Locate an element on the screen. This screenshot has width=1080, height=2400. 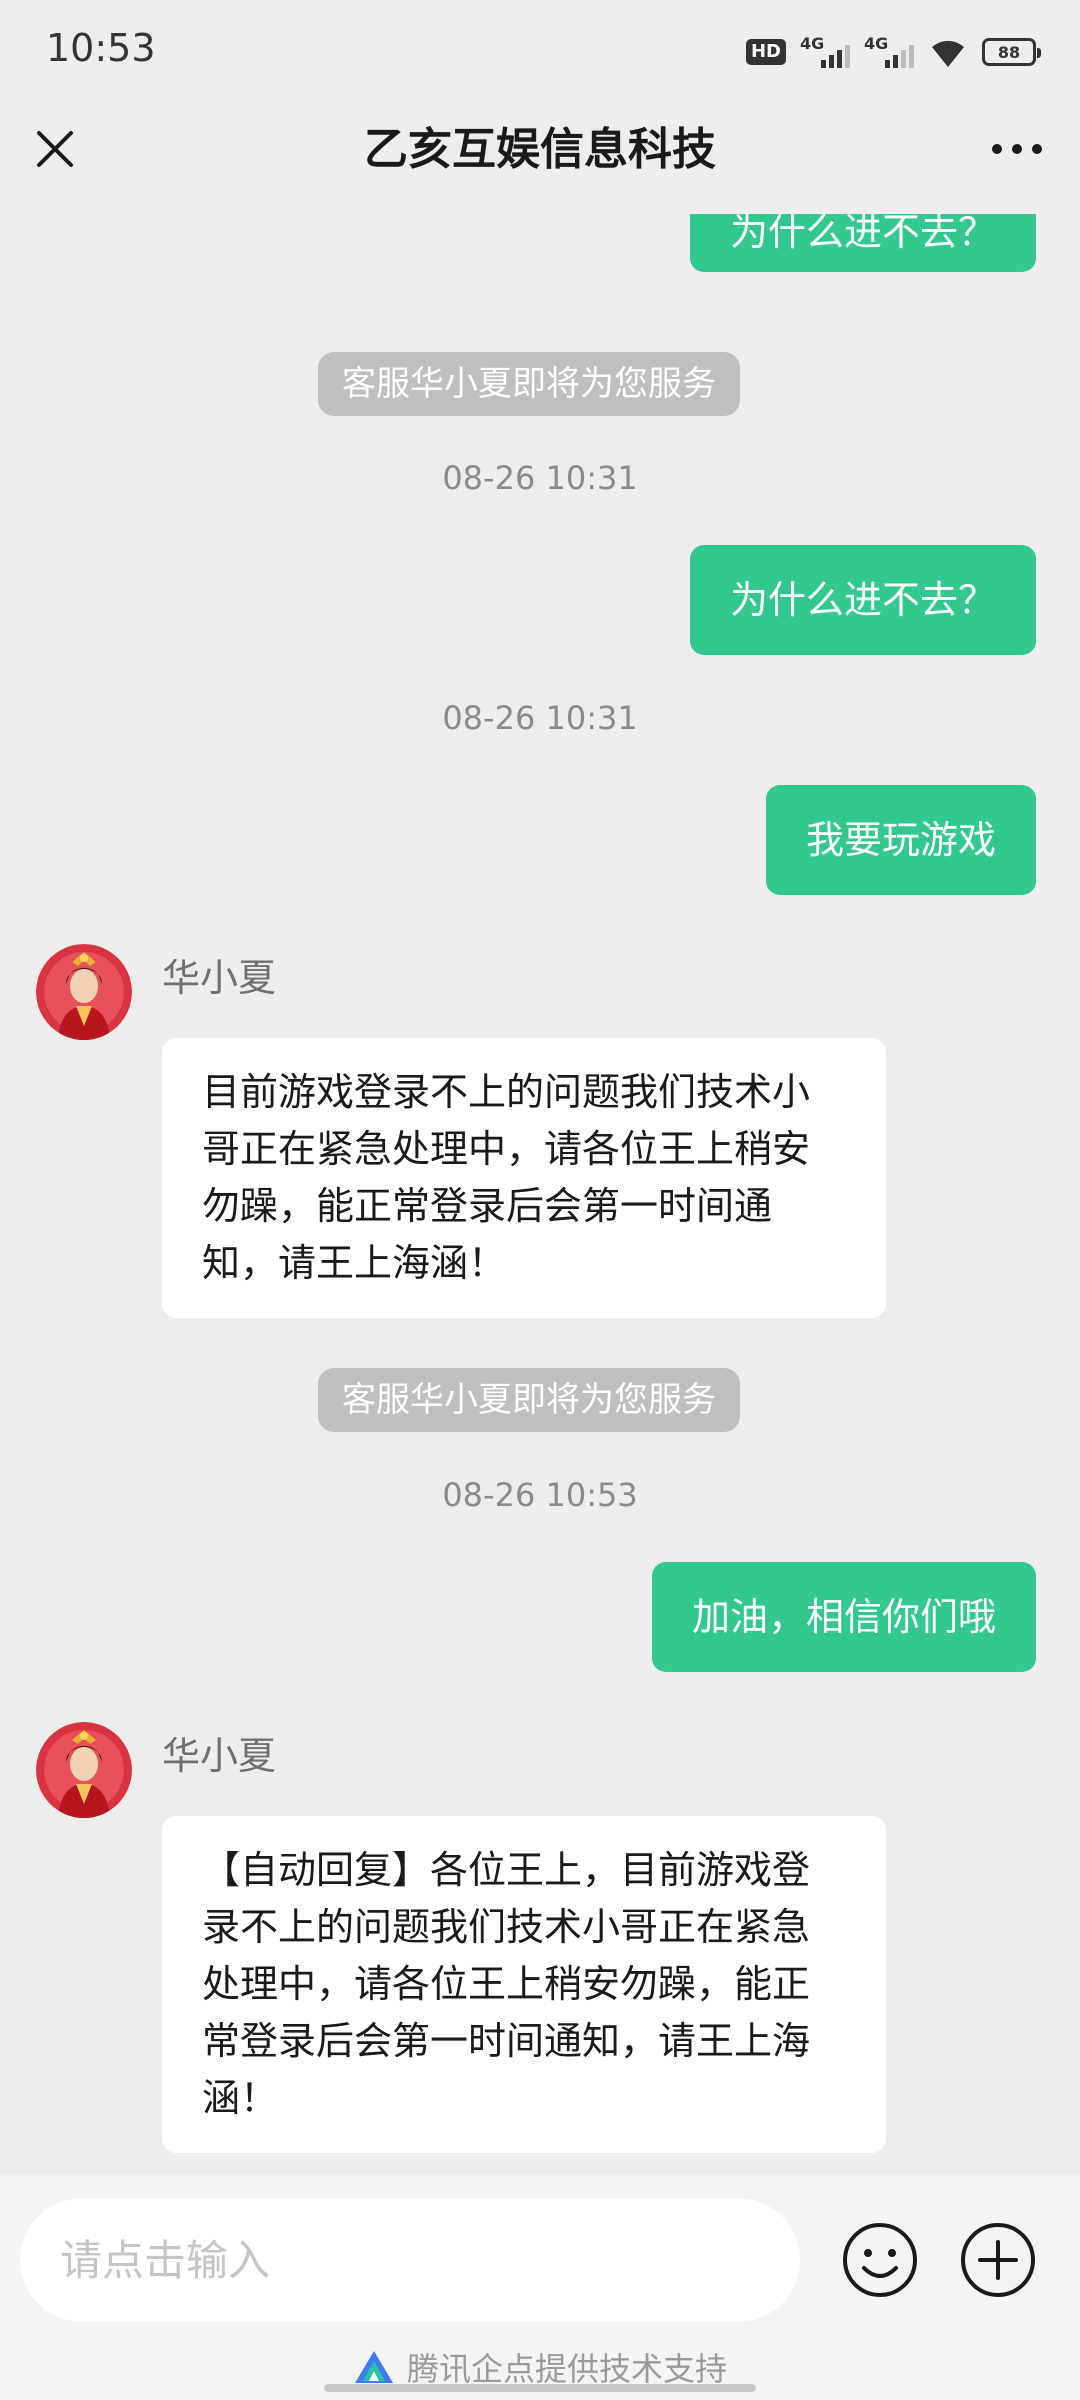
input-bar: 腾讯企点提供技术支持 is located at coordinates (540, 2287).